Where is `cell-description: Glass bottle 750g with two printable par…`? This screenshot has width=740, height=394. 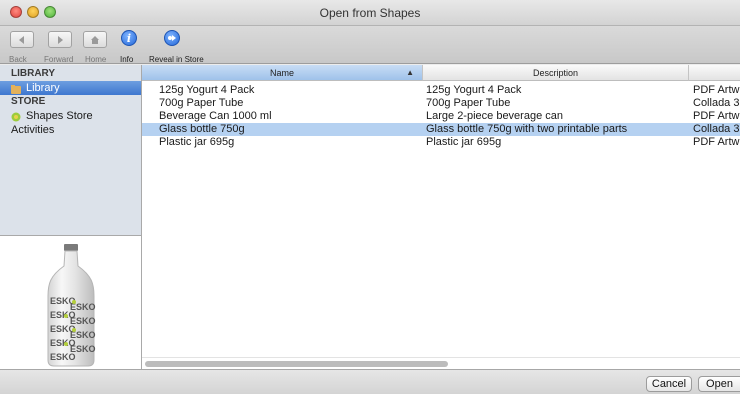
cell-description: Glass bottle 750g with two printable par… is located at coordinates (527, 129).